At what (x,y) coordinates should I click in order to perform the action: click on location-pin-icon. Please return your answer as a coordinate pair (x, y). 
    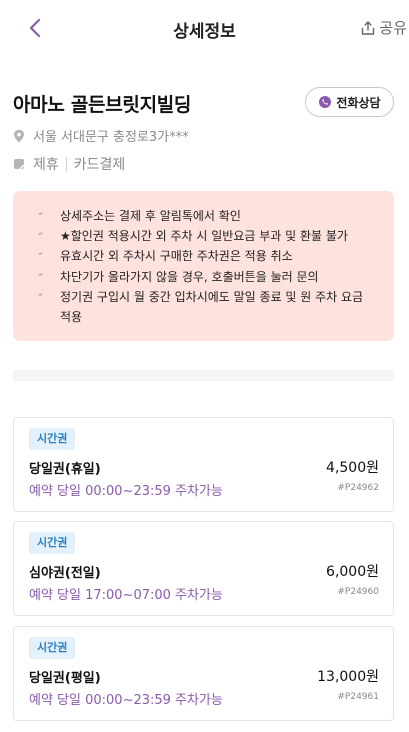
    Looking at the image, I should click on (19, 135).